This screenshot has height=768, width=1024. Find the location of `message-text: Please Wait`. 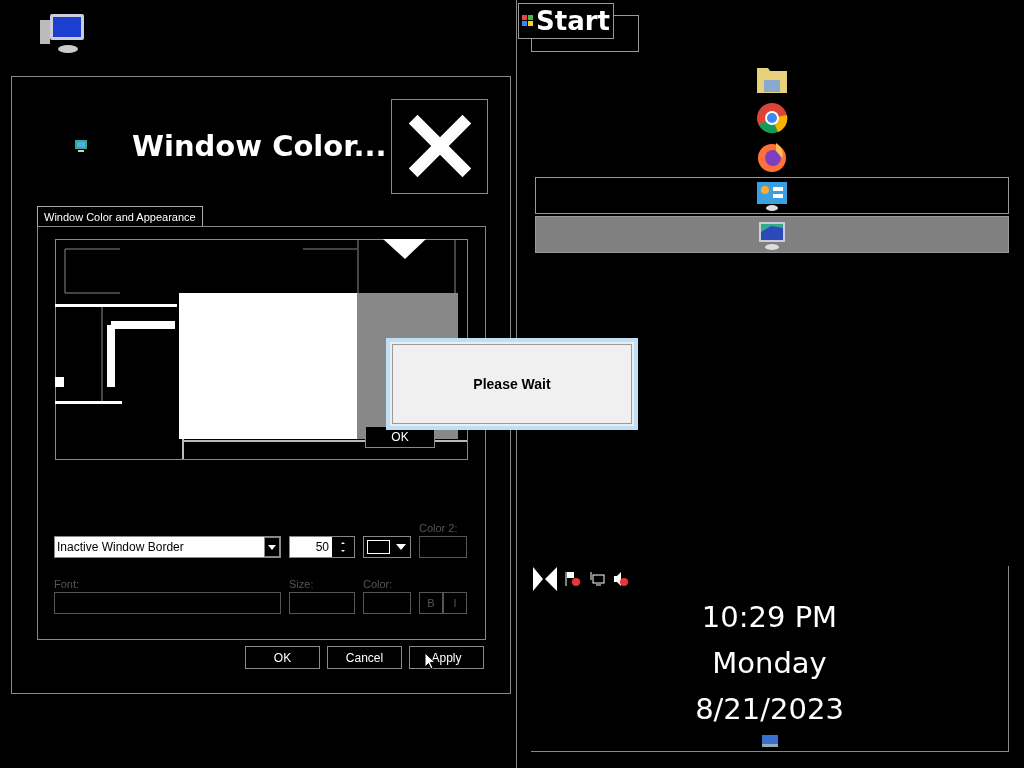

message-text: Please Wait is located at coordinates (512, 384).